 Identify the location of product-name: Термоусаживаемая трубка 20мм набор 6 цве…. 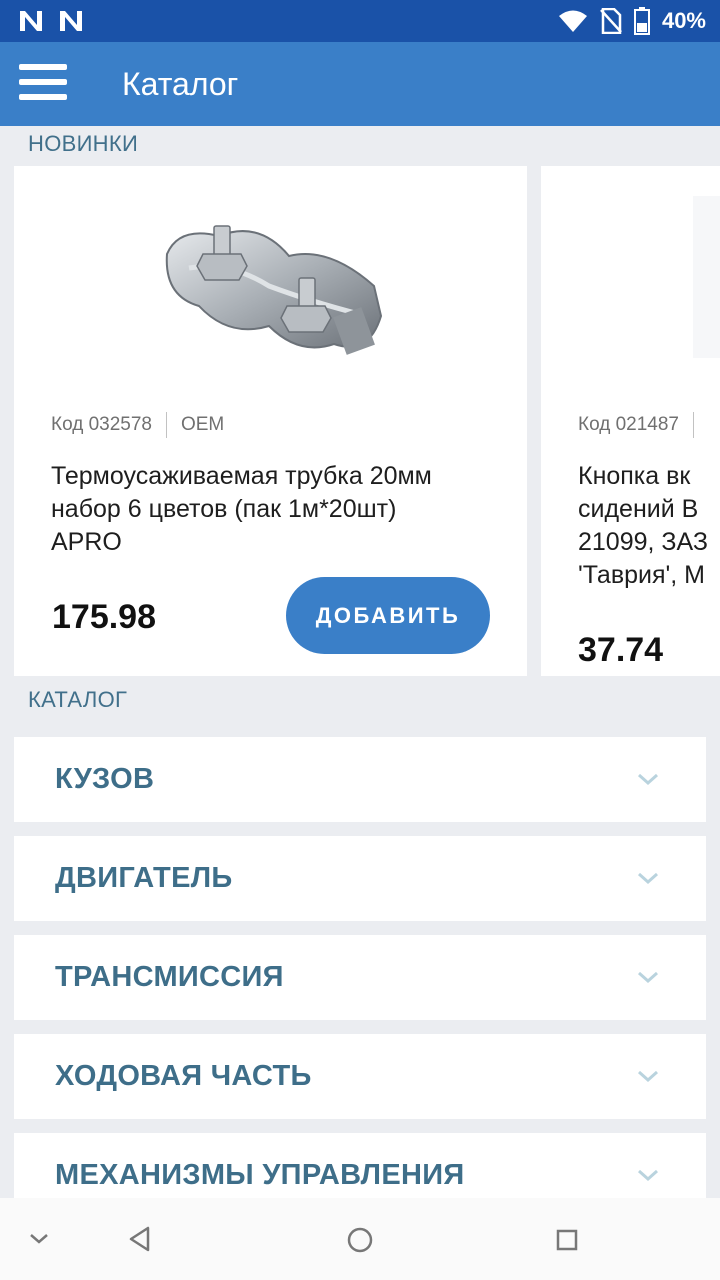
(241, 509).